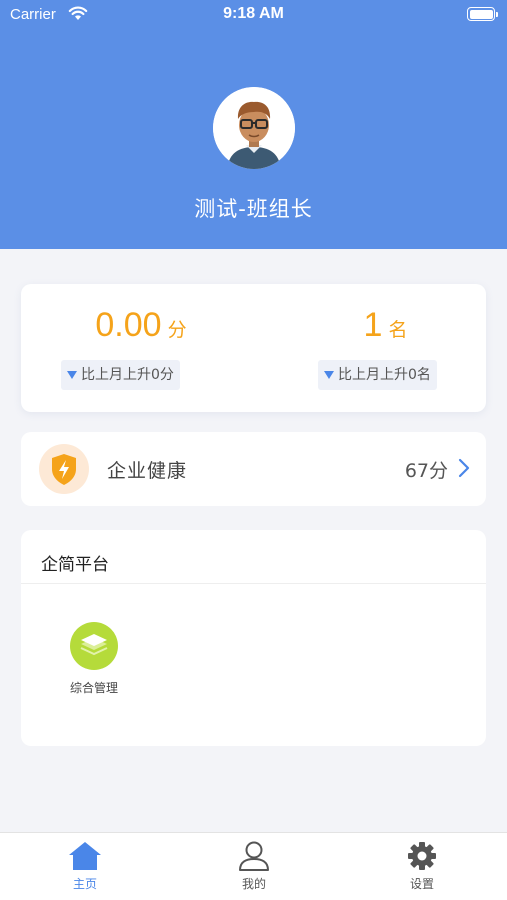  I want to click on status-bar: Carrier 9:18 AM, so click(253, 15).